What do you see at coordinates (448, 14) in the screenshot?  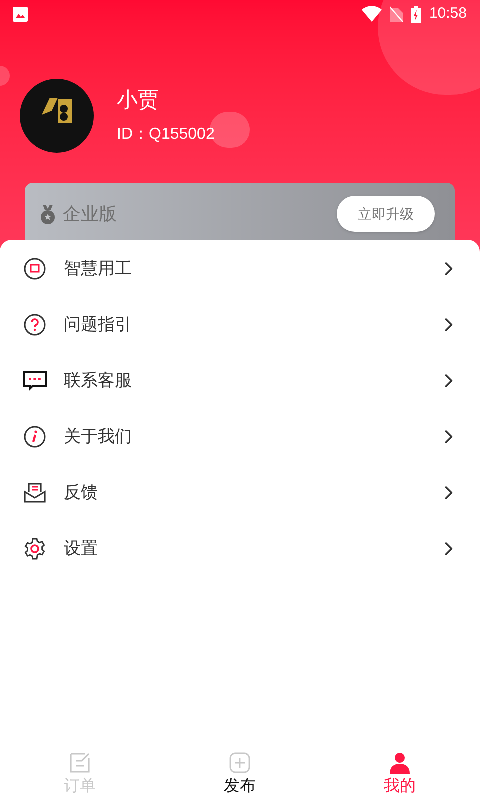 I see `status-time: 10:58` at bounding box center [448, 14].